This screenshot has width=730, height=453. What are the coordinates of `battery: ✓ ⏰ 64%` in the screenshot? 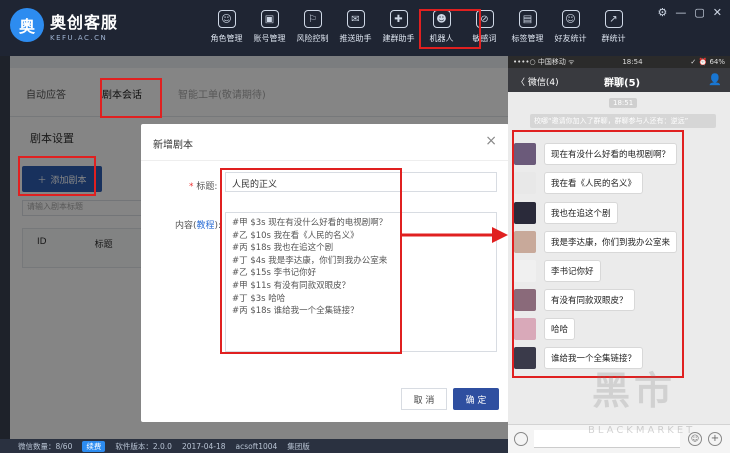 It's located at (707, 62).